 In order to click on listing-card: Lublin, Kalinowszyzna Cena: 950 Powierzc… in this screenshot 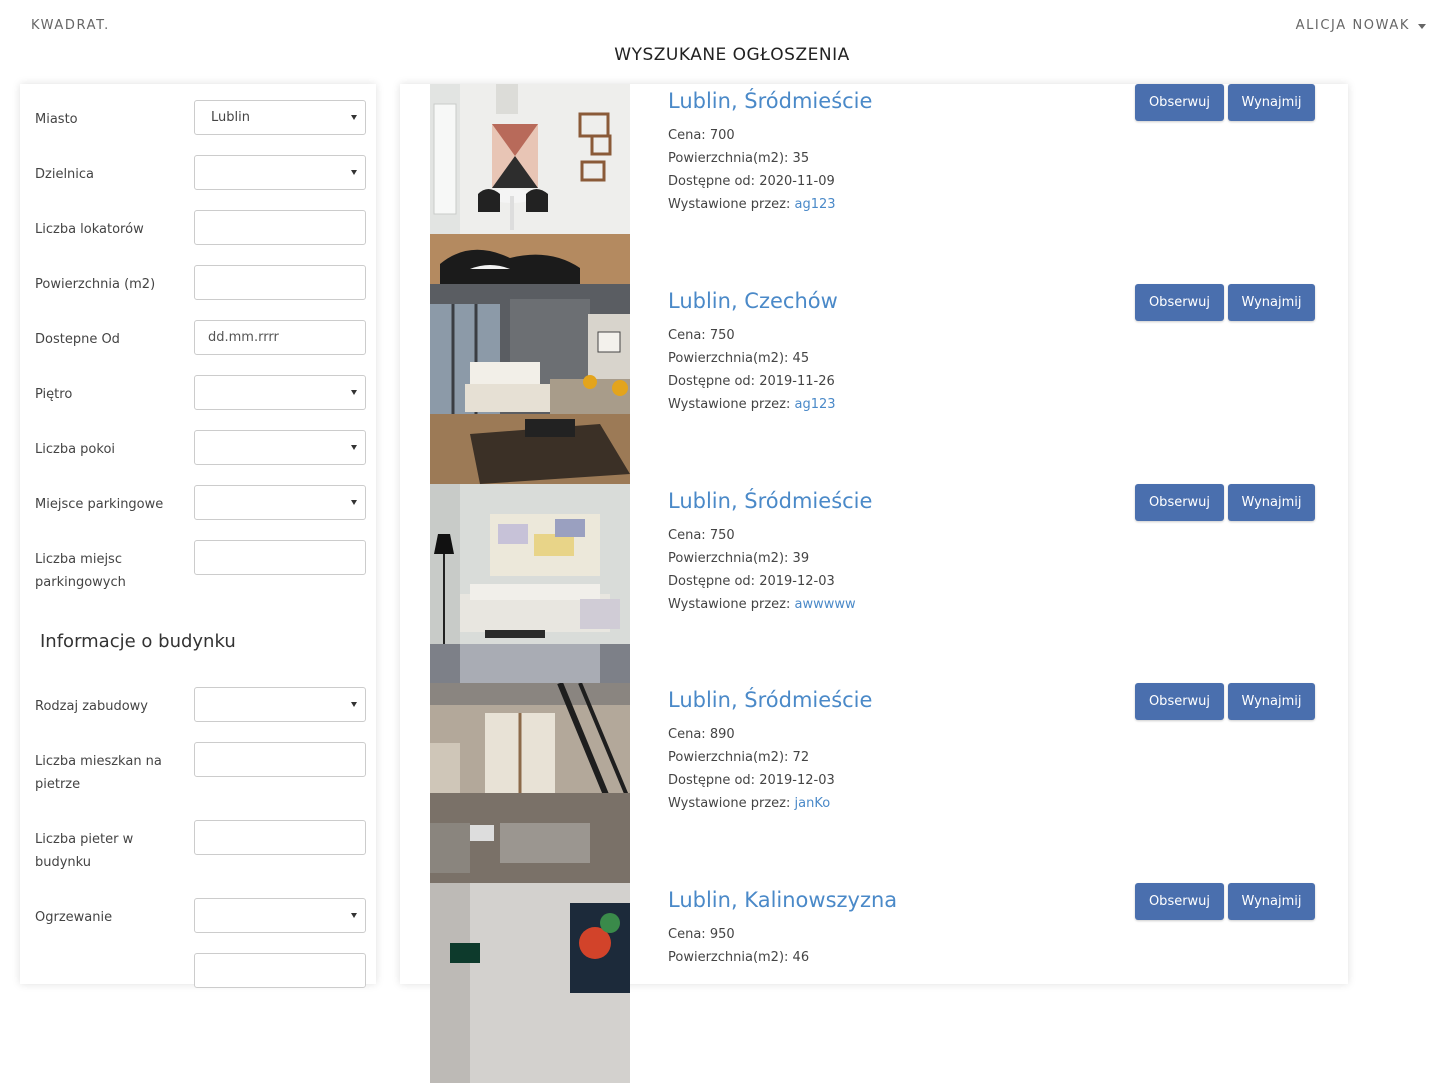, I will do `click(880, 983)`.